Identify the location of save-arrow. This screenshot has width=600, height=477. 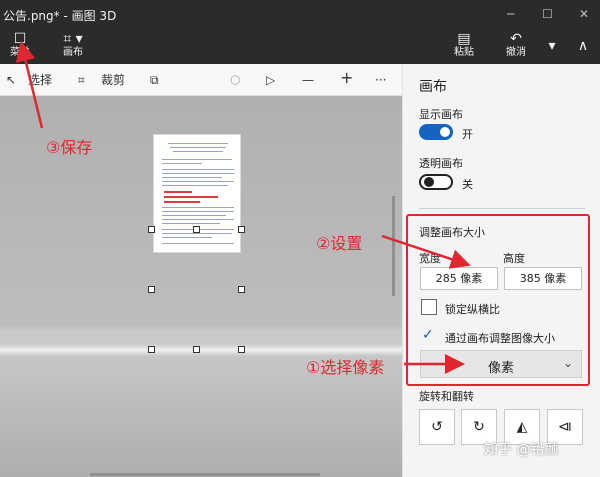
(29, 85).